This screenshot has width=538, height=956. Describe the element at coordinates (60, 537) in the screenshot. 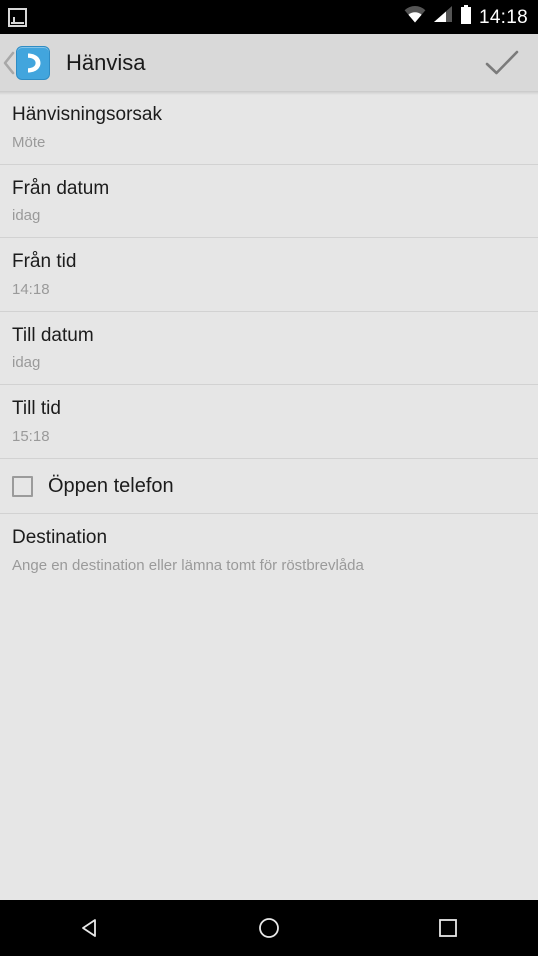

I see `destination-title: Destination` at that location.